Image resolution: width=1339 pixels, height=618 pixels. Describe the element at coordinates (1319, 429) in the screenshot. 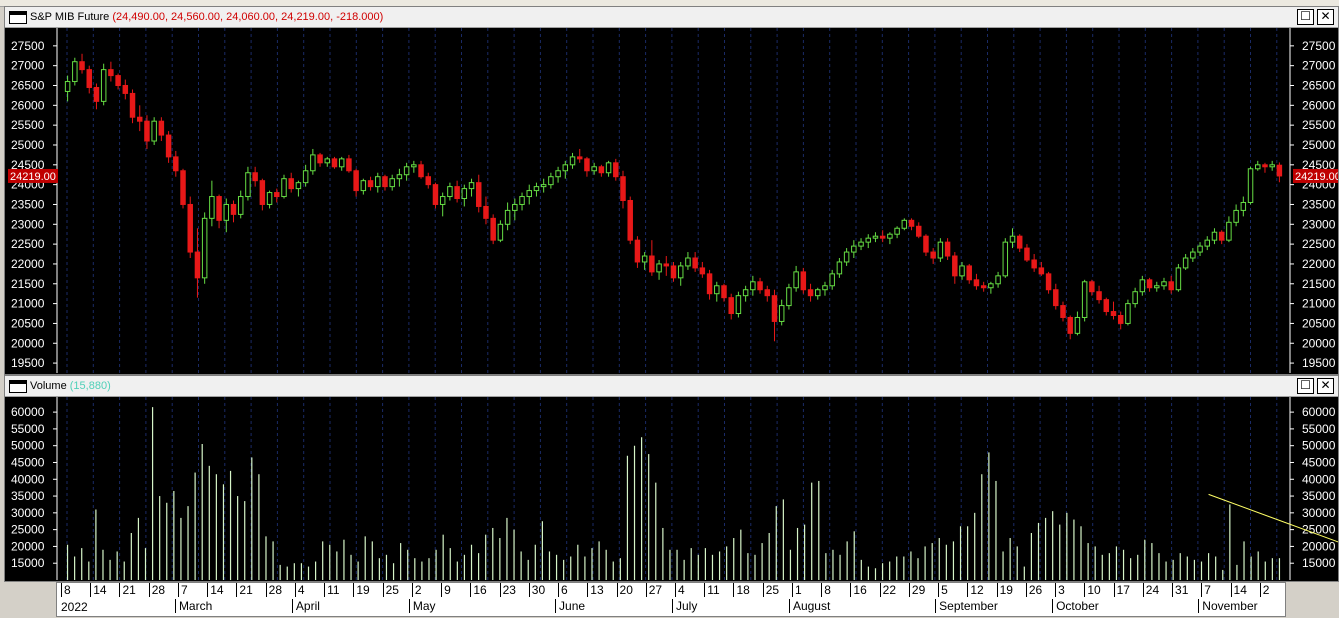

I see `y-tick-label-right: 55000` at that location.